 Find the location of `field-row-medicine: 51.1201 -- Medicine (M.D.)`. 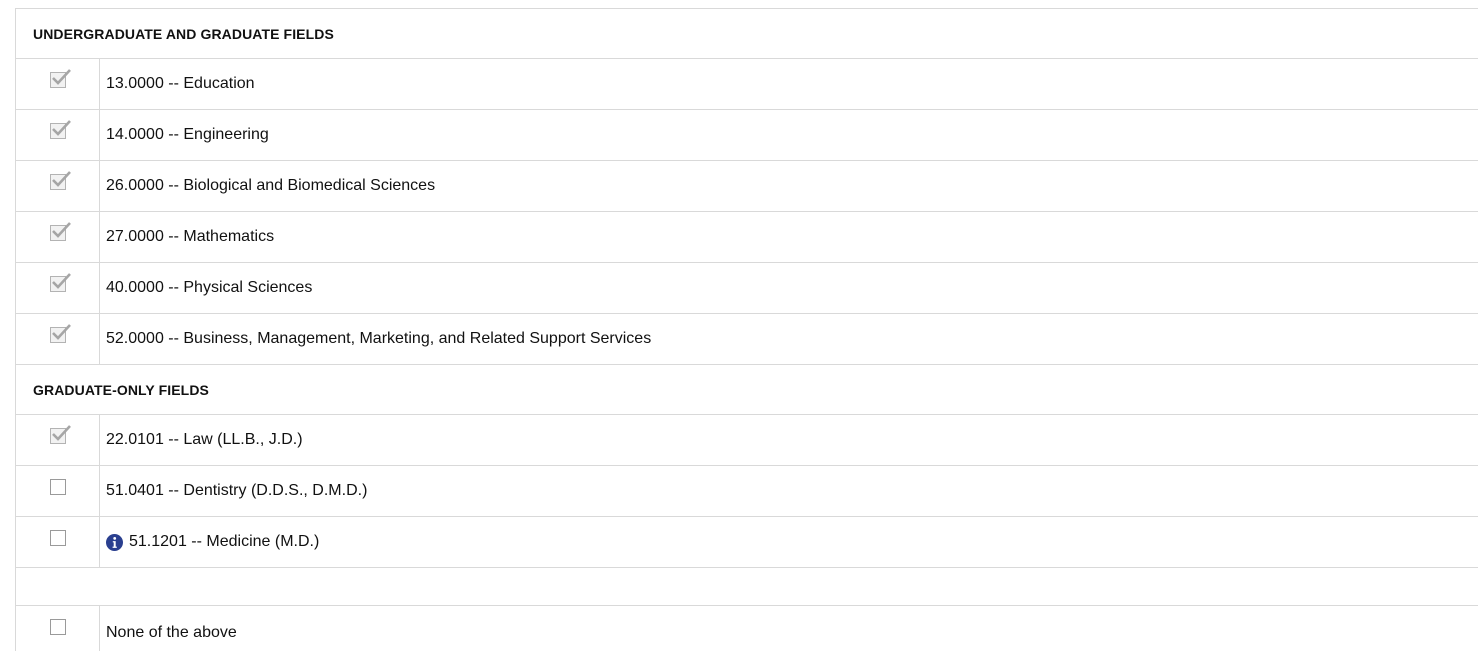

field-row-medicine: 51.1201 -- Medicine (M.D.) is located at coordinates (747, 542).